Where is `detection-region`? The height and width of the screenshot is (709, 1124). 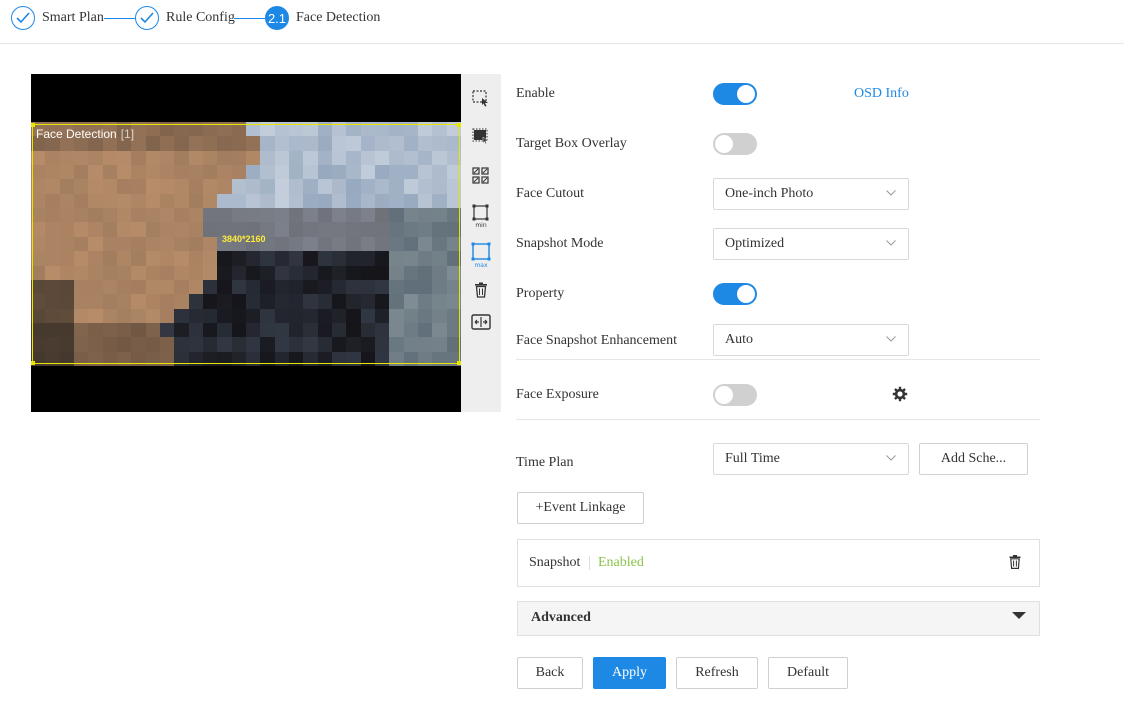
detection-region is located at coordinates (246, 244).